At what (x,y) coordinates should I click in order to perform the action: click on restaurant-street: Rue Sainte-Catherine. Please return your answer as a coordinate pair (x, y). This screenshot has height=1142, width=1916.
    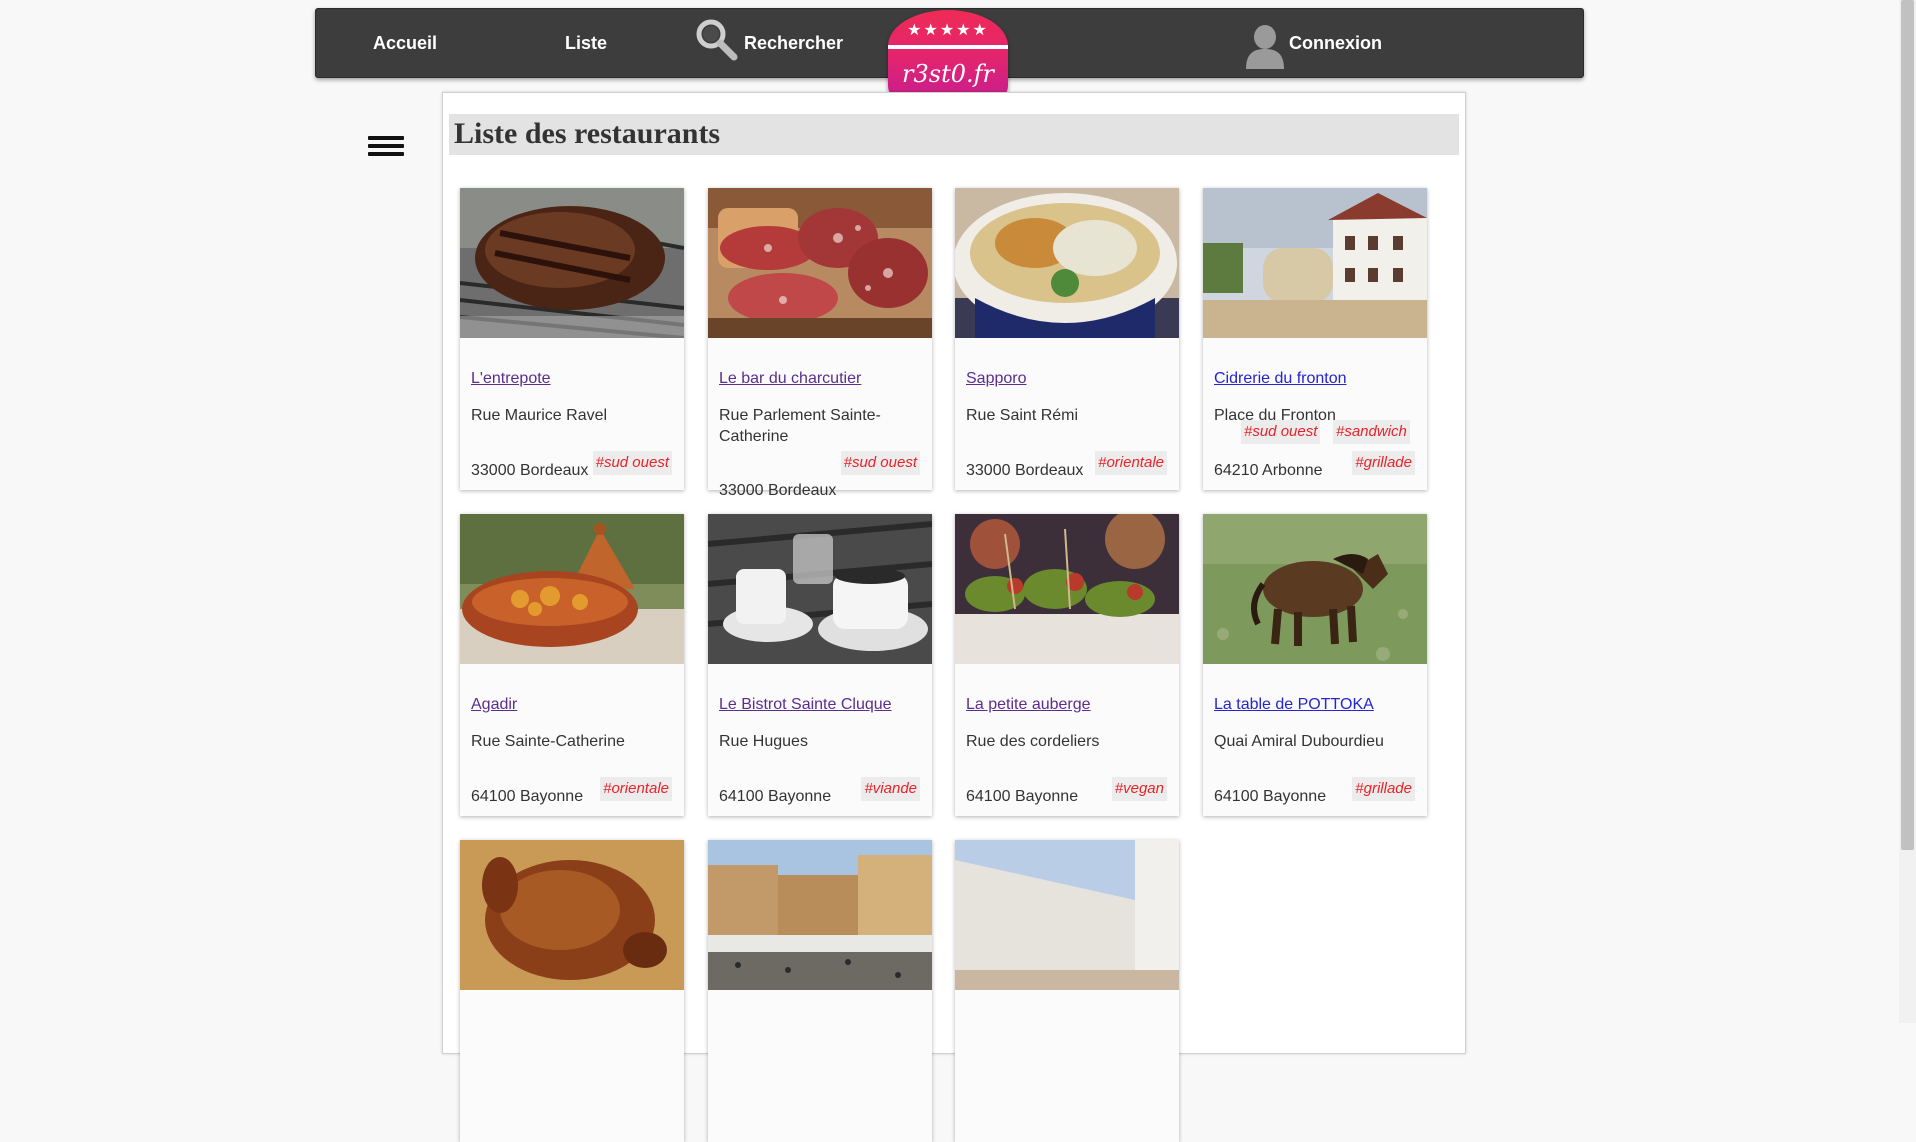
    Looking at the image, I should click on (548, 741).